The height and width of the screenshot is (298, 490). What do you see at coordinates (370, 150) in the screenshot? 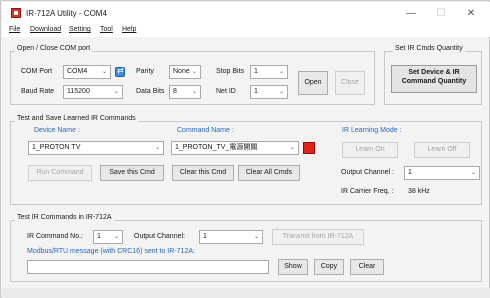
I see `learn-on-button: Learn On` at bounding box center [370, 150].